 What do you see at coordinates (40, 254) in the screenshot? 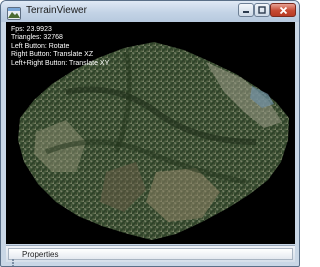
I see `properties-label: Properties` at bounding box center [40, 254].